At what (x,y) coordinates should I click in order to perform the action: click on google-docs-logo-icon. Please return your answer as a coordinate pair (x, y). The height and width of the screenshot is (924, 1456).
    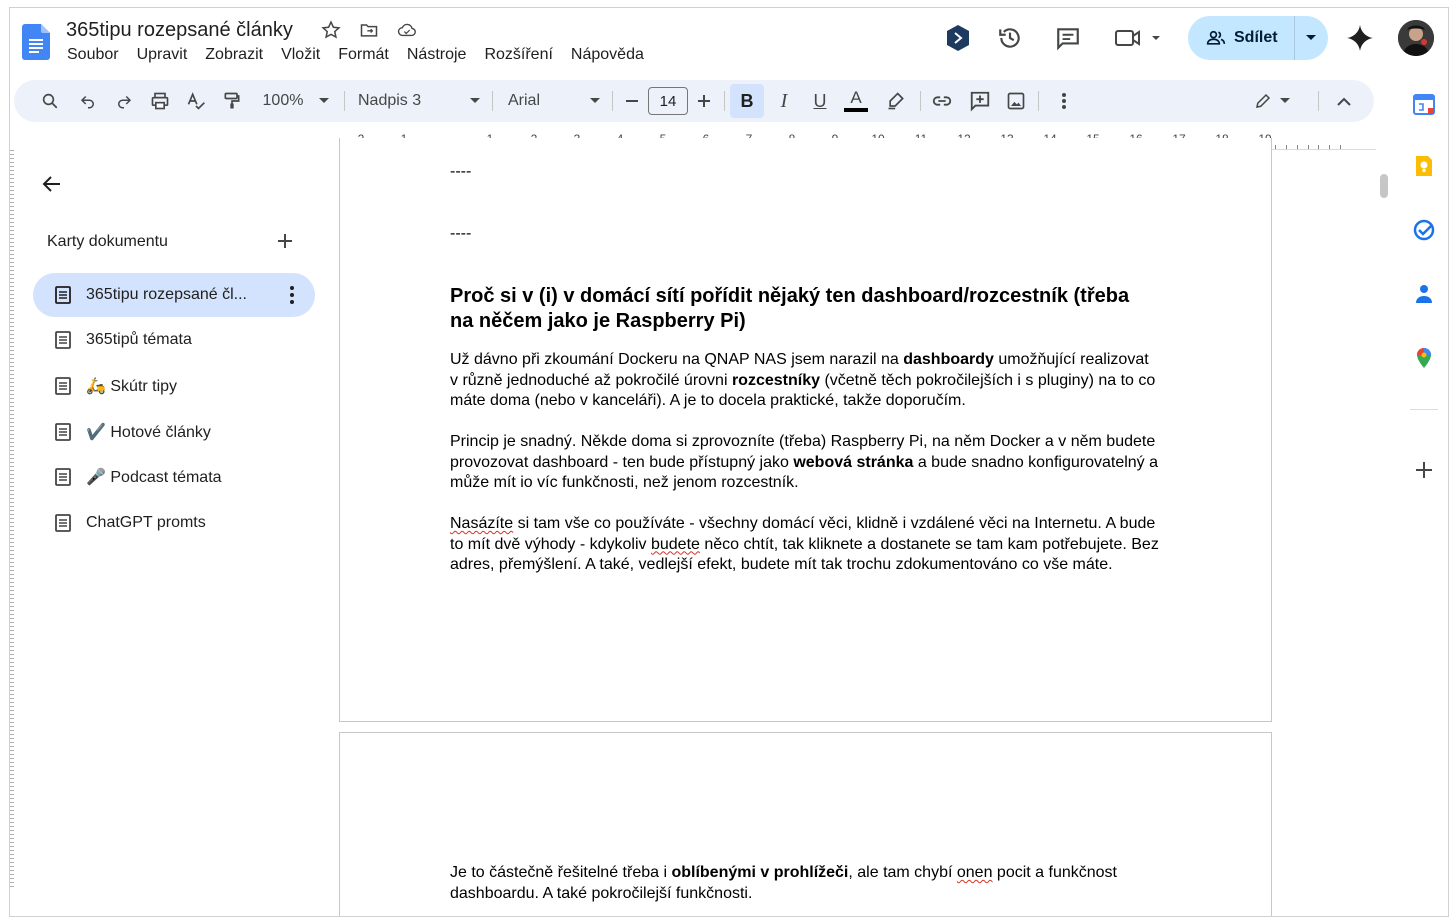
    Looking at the image, I should click on (36, 42).